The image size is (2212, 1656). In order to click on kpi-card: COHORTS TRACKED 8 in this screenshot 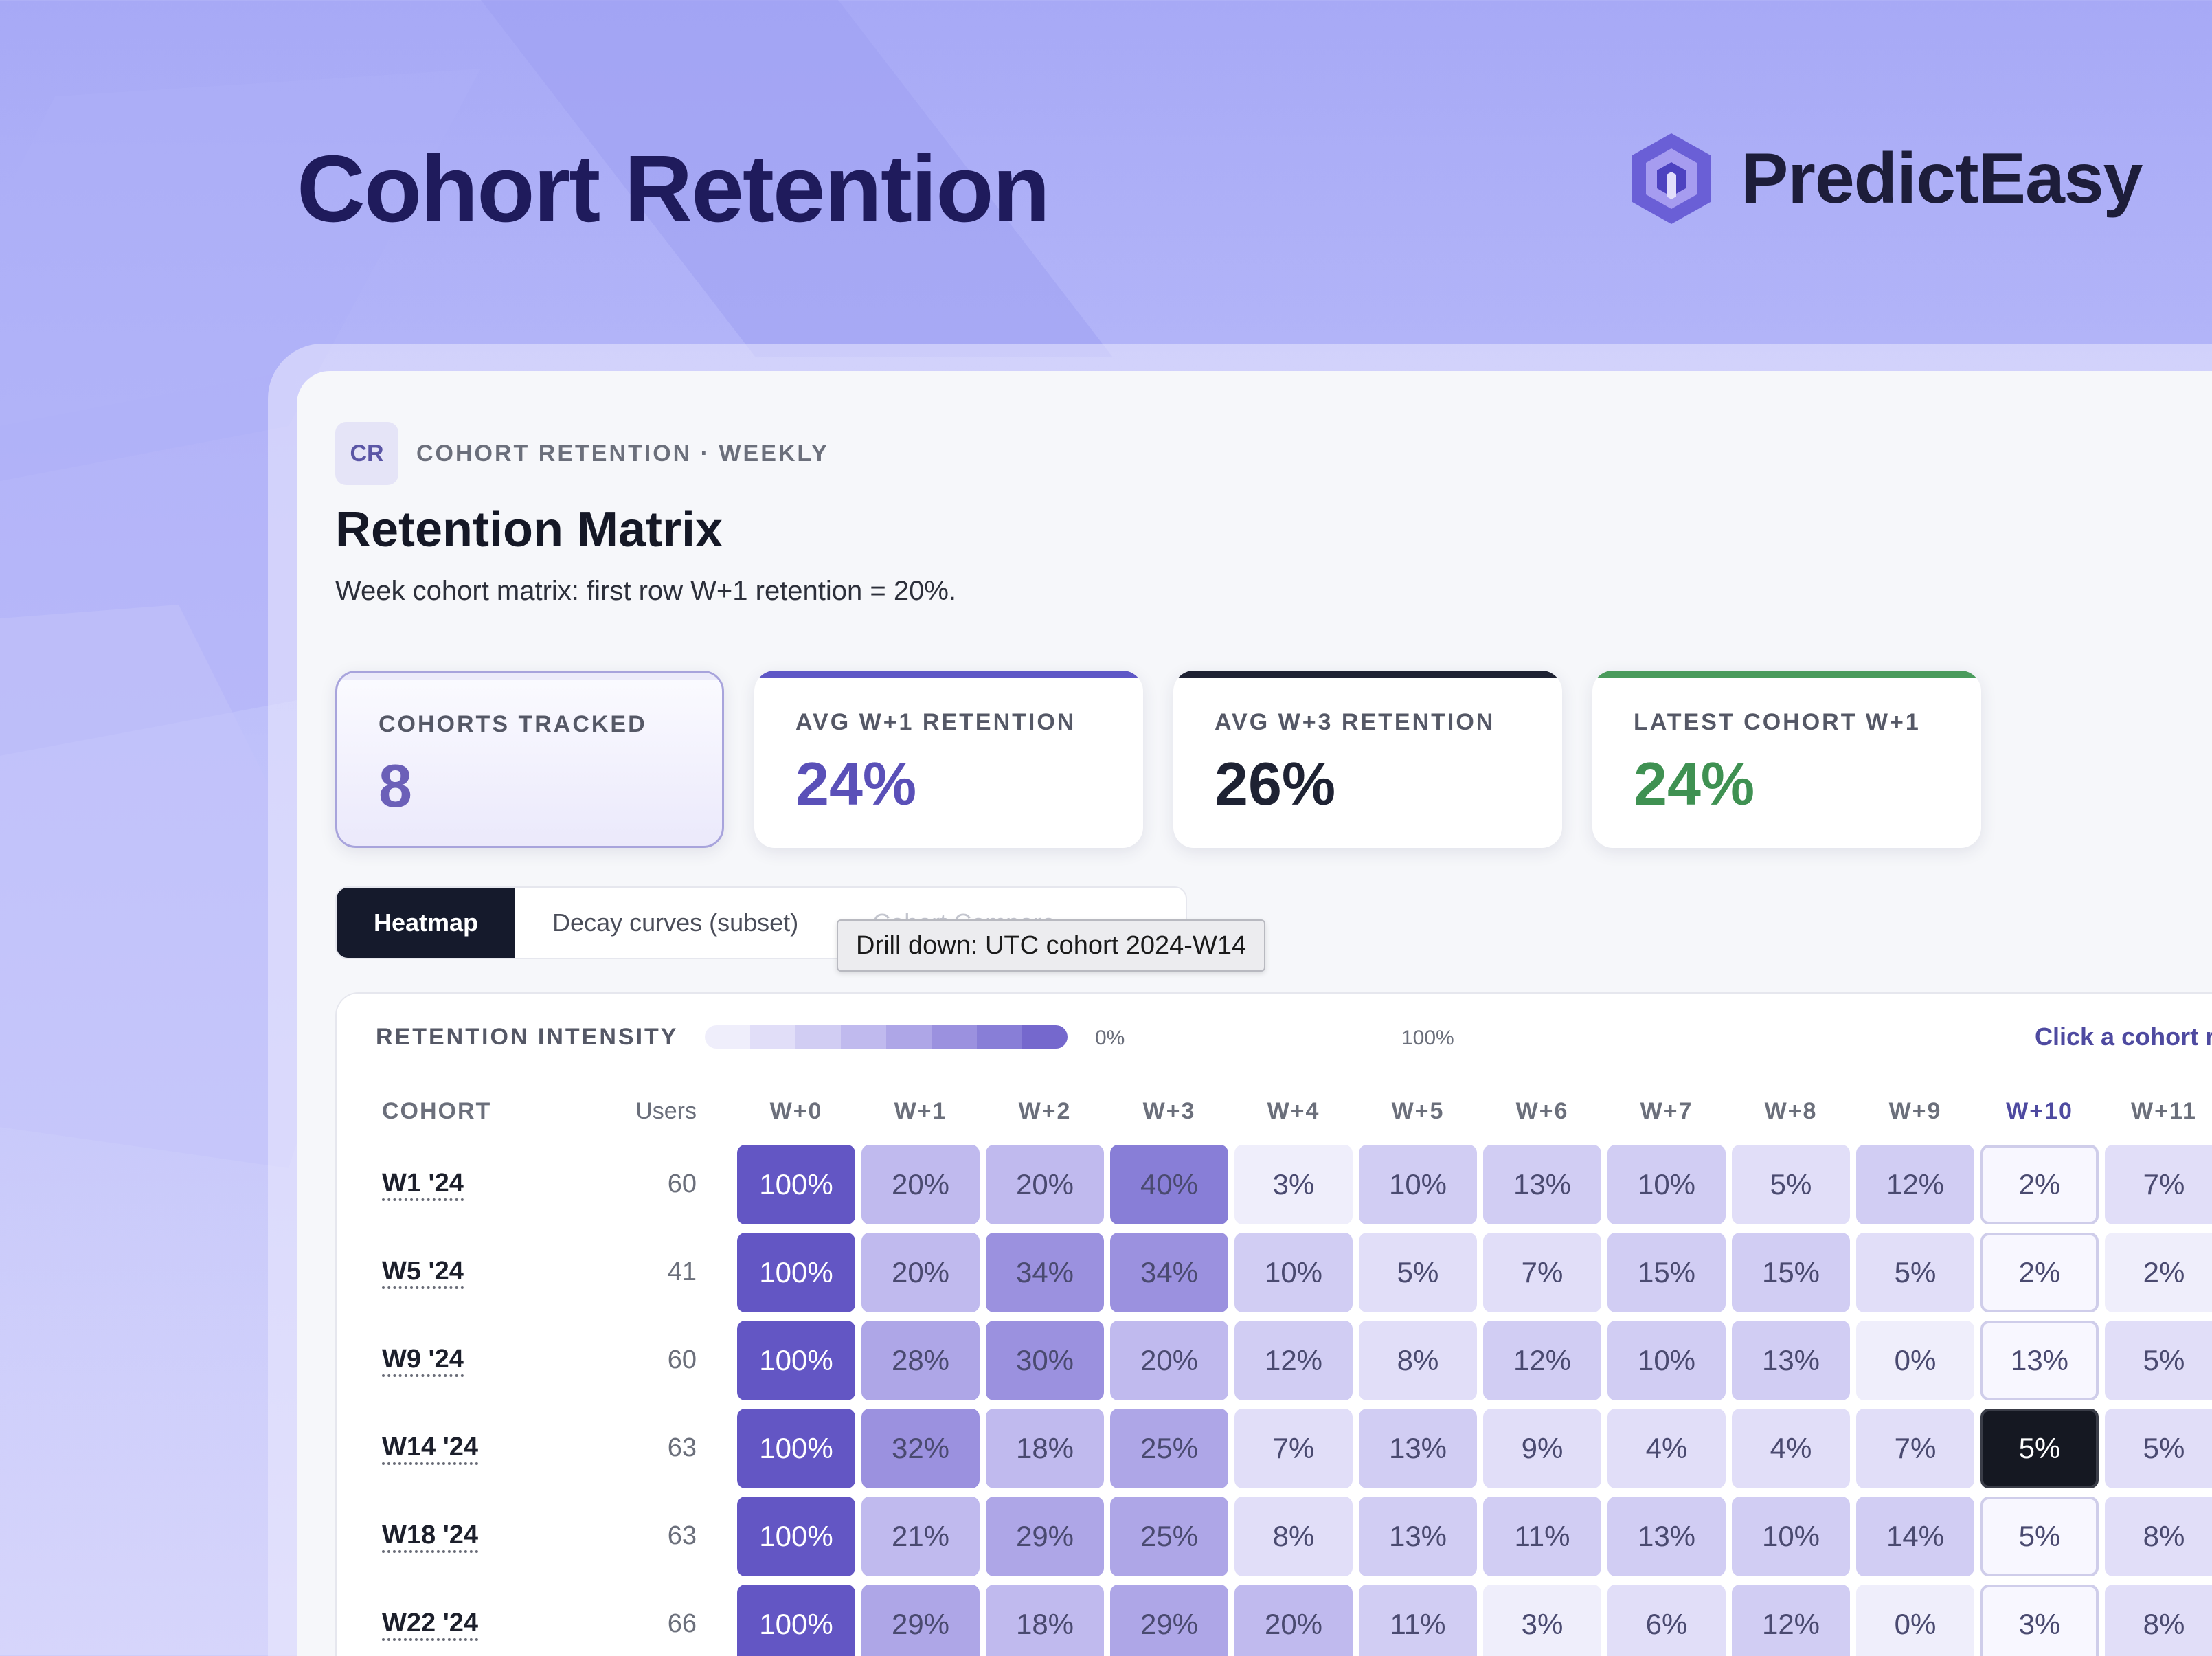, I will do `click(529, 759)`.